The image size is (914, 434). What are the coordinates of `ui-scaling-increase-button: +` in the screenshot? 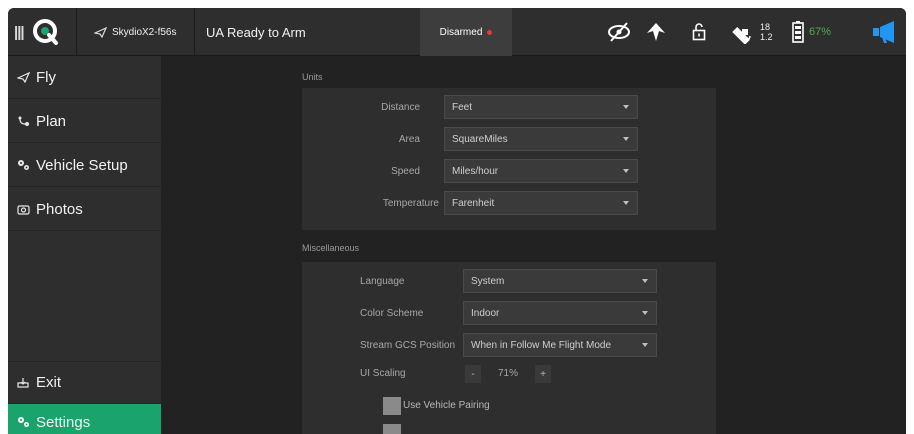 It's located at (543, 374).